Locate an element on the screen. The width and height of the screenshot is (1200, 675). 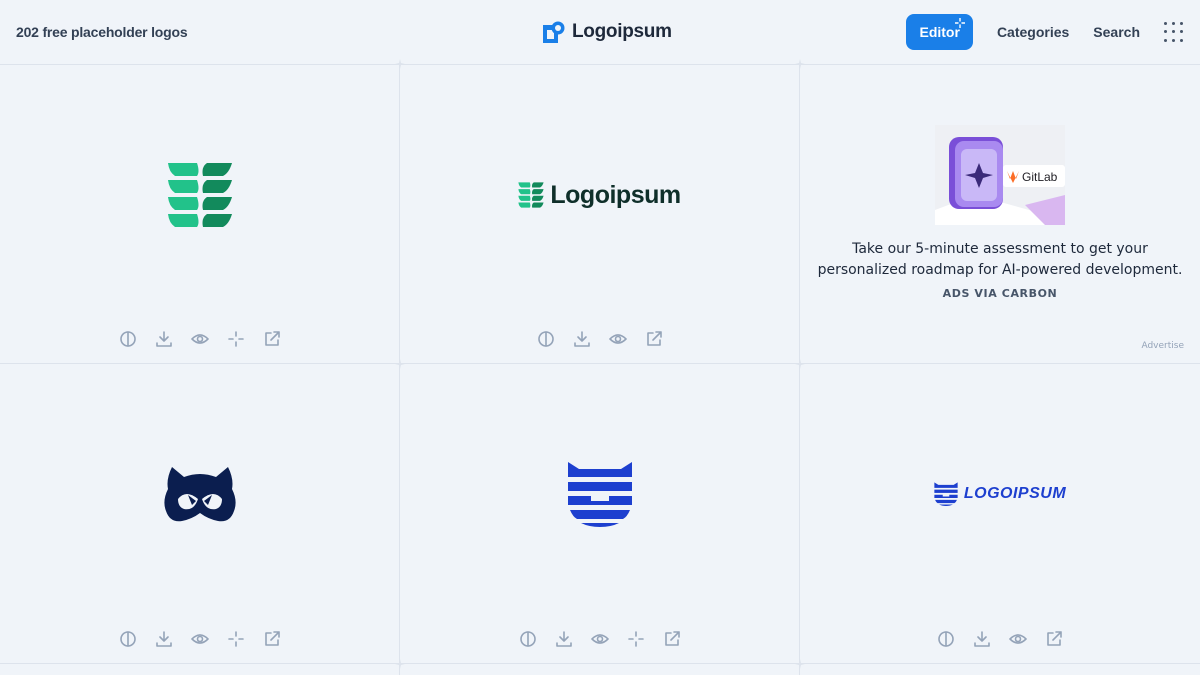
blue-striped-wordmark: LOGOIPSUM is located at coordinates (1000, 494).